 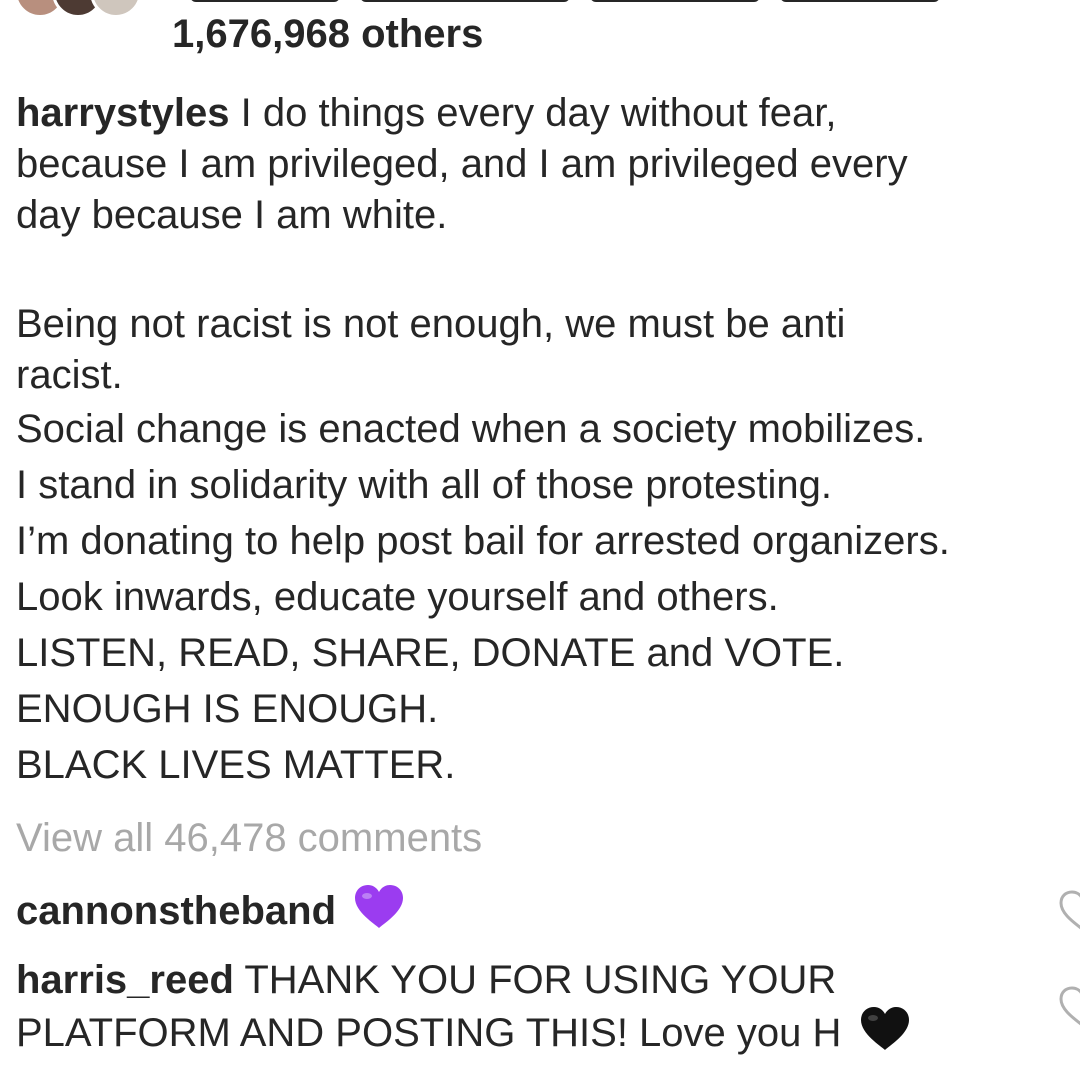 I want to click on comment-text: THANK YOU FOR USING YOUR, so click(x=540, y=980).